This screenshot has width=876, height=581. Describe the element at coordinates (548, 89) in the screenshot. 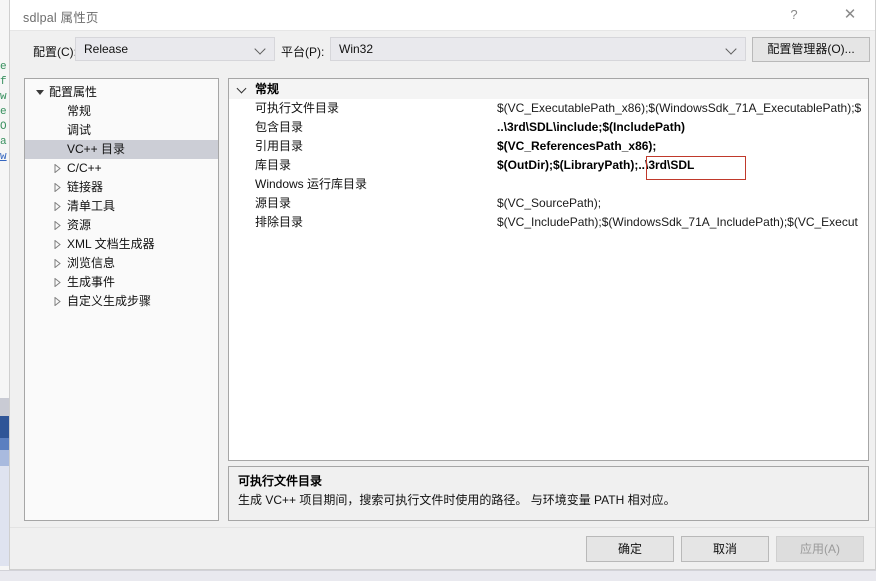

I see `property-grid-section-header: 常规` at that location.